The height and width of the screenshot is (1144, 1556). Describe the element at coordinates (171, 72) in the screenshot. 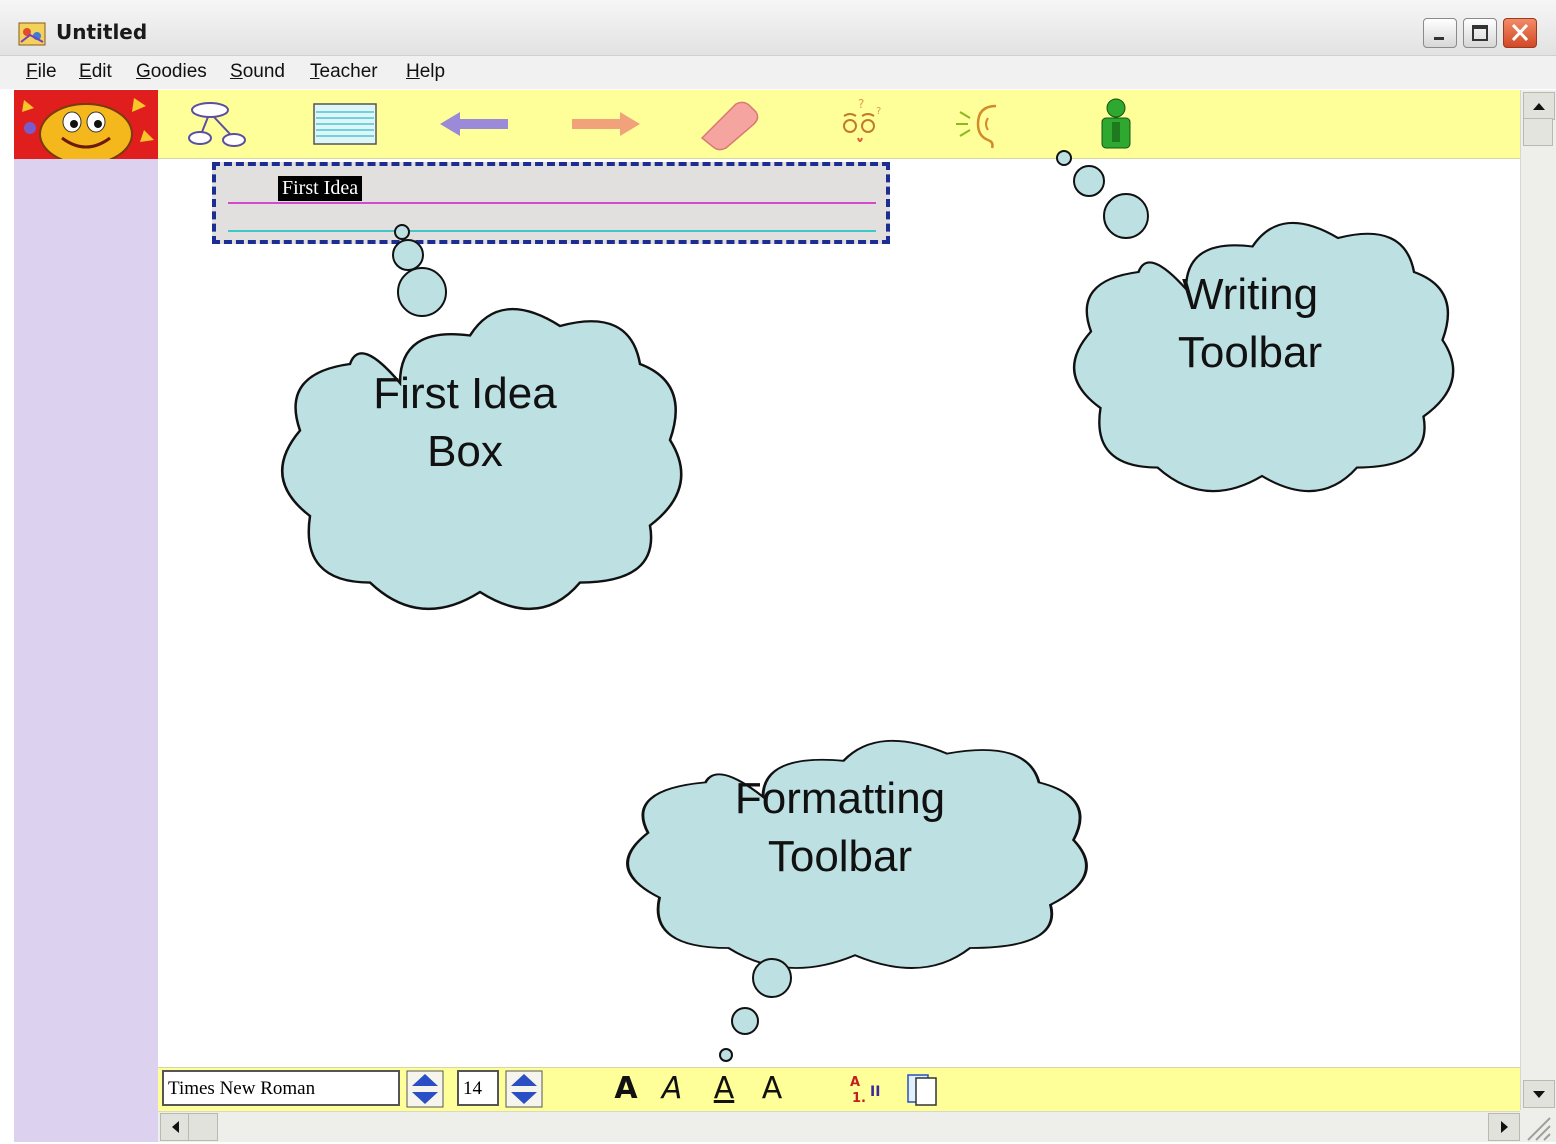

I see `menu-goodies: Goodies` at that location.